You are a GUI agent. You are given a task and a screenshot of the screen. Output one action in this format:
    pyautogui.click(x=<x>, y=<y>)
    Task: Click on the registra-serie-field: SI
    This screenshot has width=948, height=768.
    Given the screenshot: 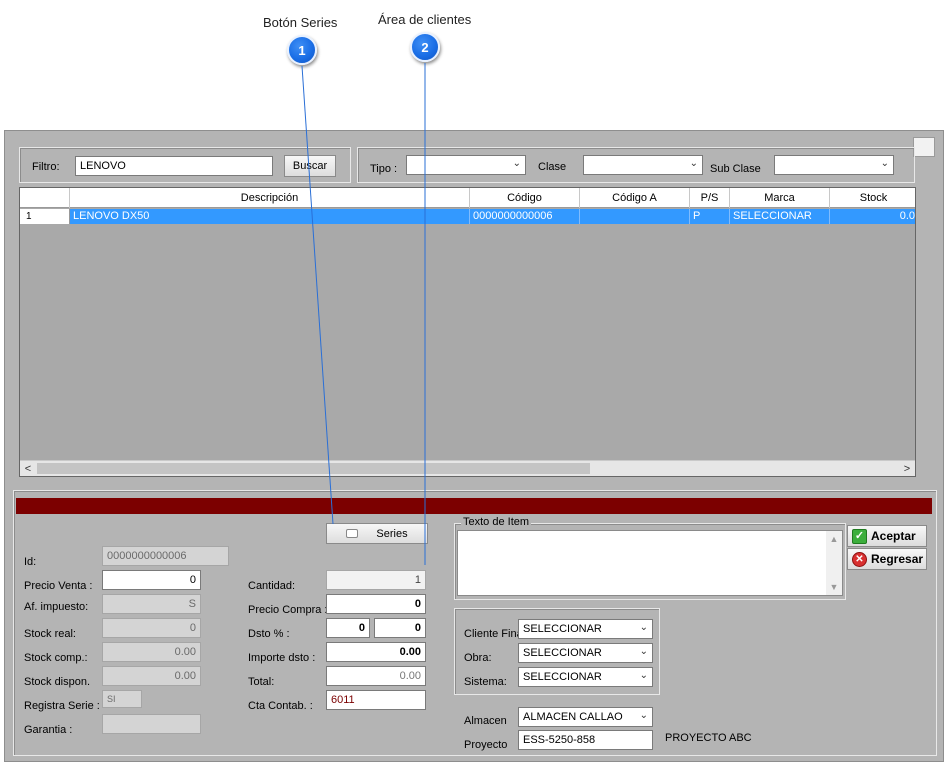 What is the action you would take?
    pyautogui.click(x=122, y=699)
    